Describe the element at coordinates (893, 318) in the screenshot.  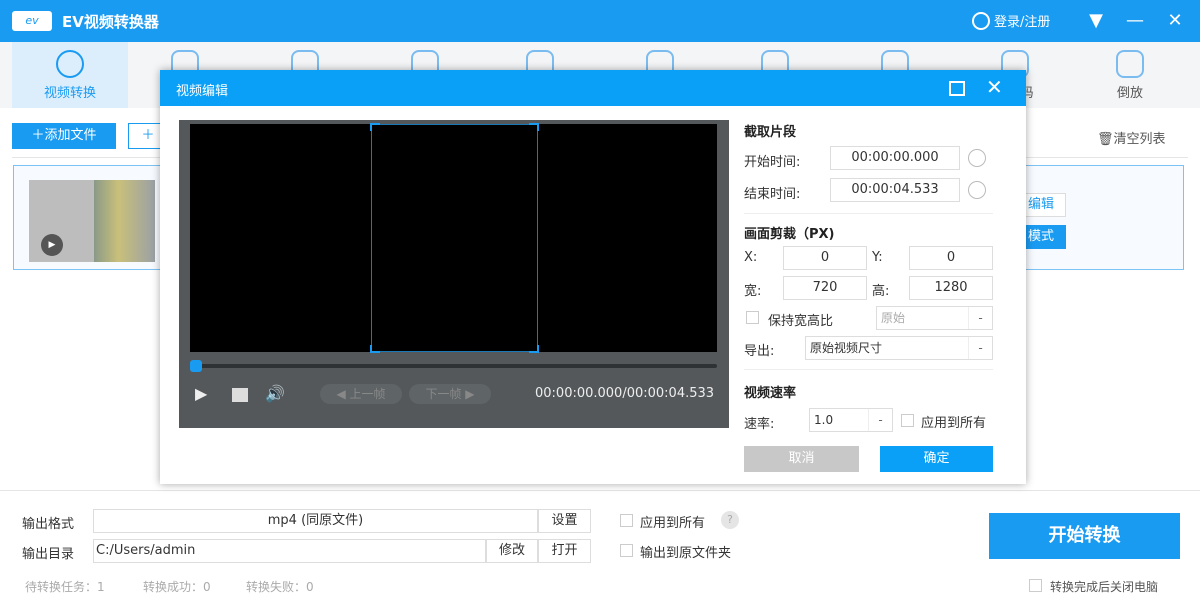
I see `ratio-value: 原始` at that location.